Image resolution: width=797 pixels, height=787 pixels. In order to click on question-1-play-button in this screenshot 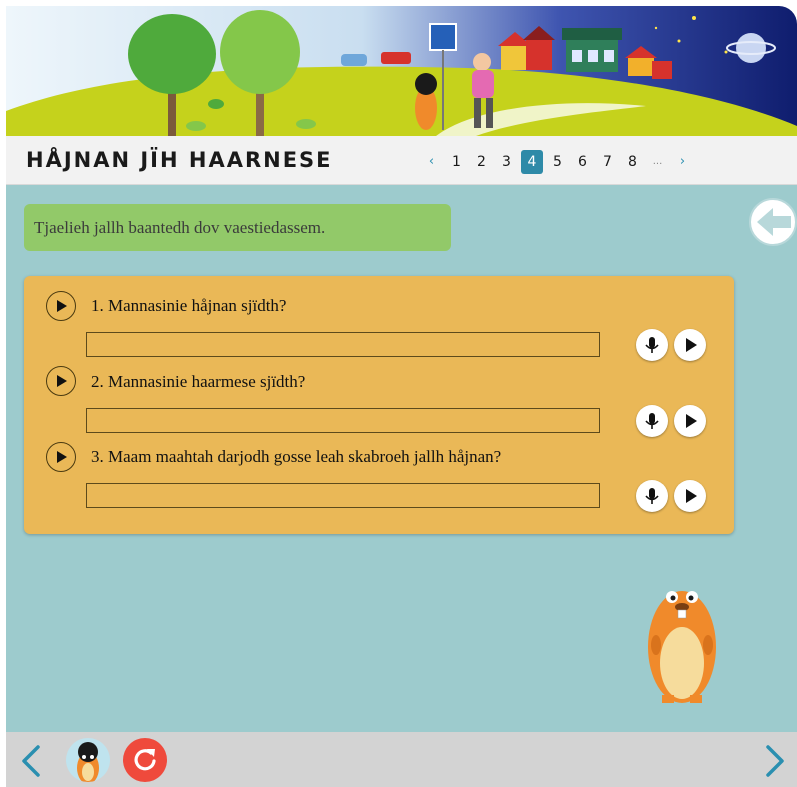, I will do `click(61, 306)`.